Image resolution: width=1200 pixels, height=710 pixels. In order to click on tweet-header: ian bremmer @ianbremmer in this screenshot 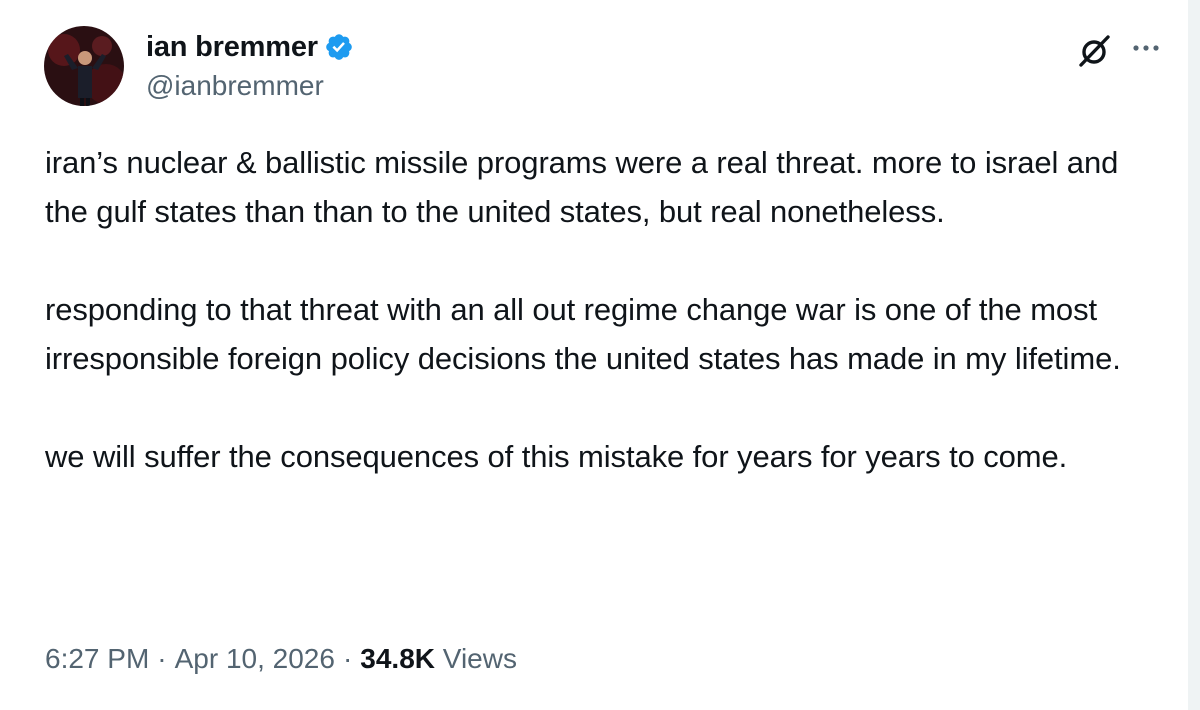, I will do `click(199, 66)`.